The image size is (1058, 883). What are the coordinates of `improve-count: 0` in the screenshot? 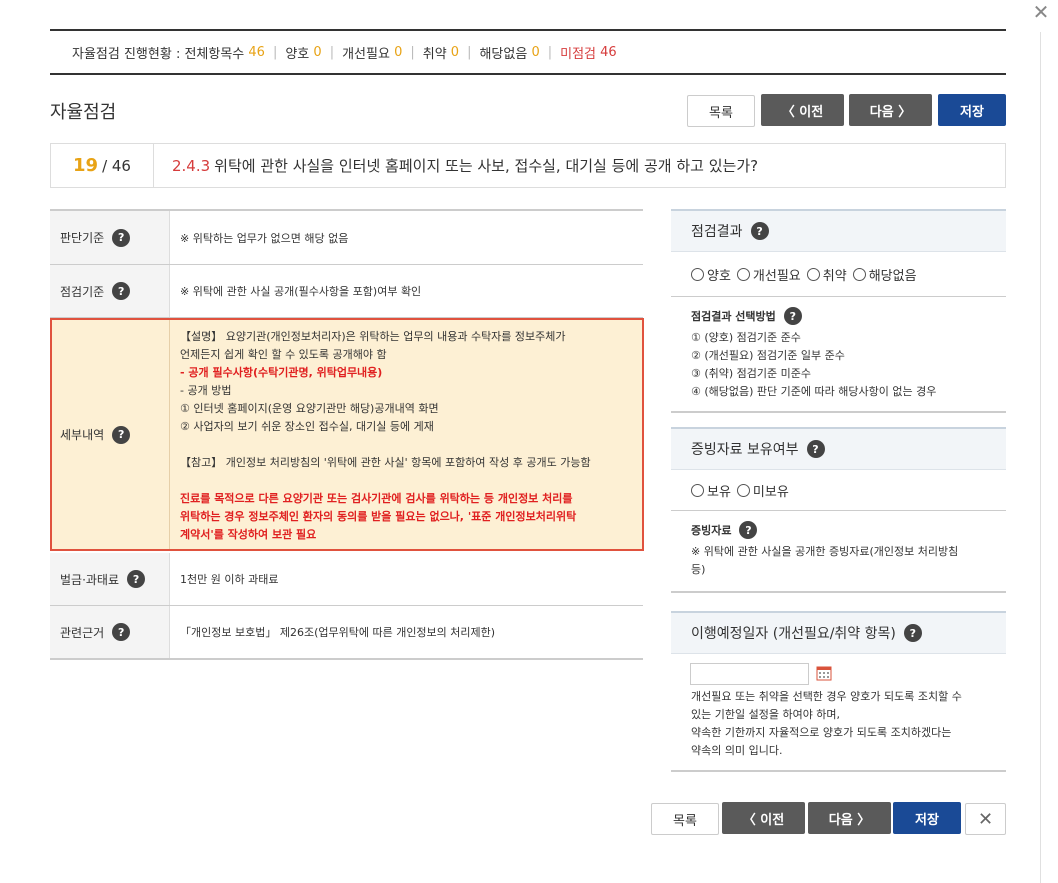 It's located at (398, 52).